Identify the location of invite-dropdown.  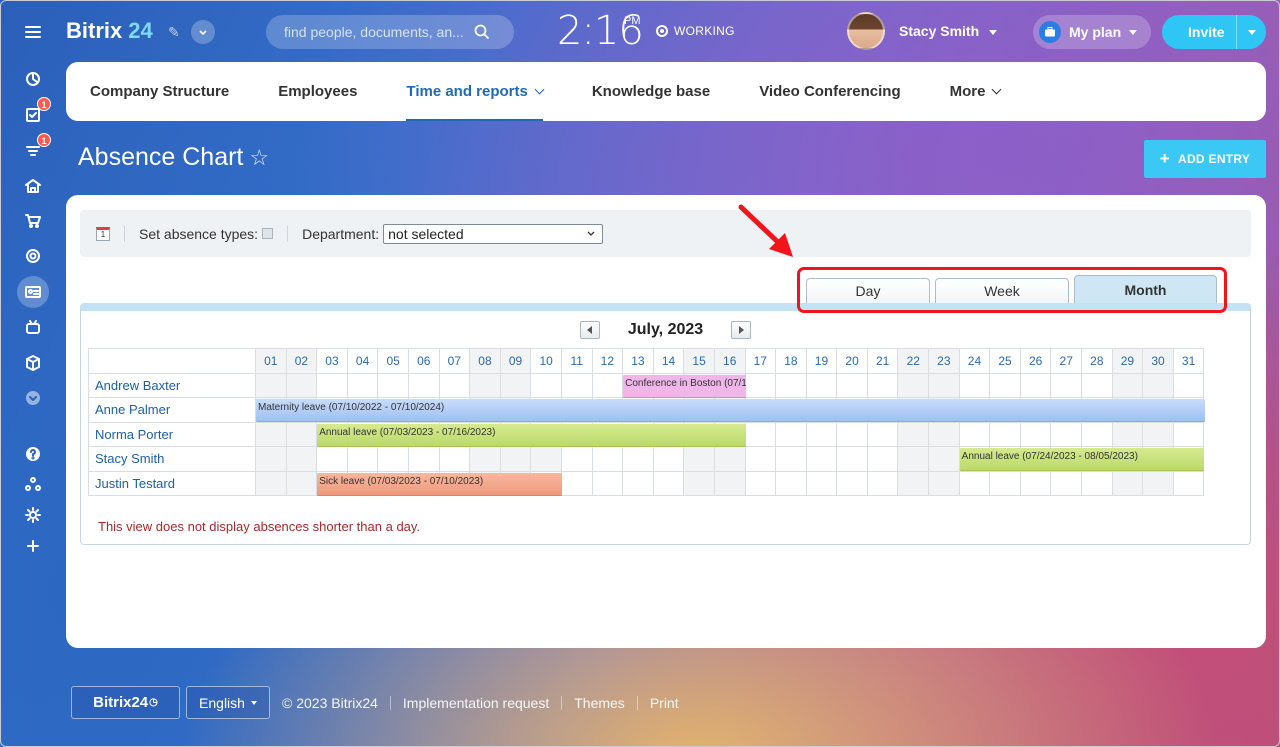
(1251, 32).